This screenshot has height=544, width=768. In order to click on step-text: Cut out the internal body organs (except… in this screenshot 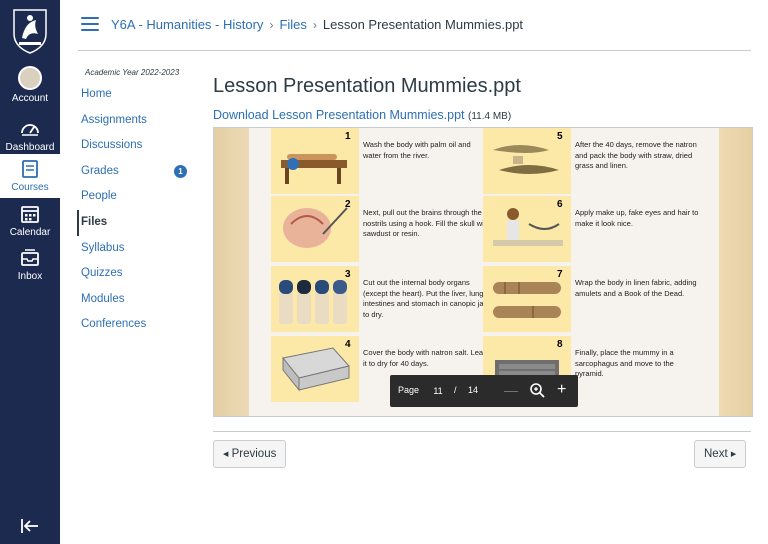, I will do `click(426, 298)`.